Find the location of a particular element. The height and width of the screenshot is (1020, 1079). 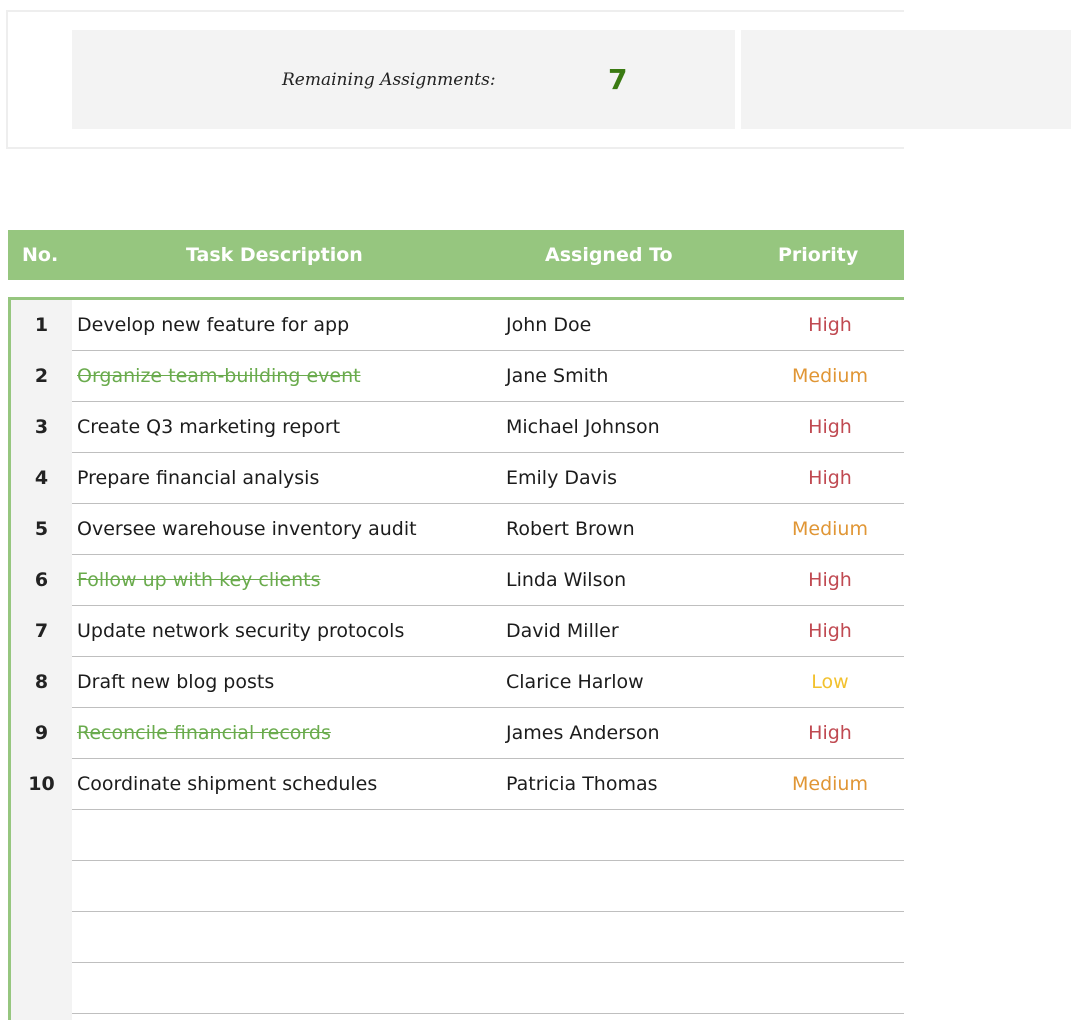

remaining-assignments-count: 7 is located at coordinates (618, 79).